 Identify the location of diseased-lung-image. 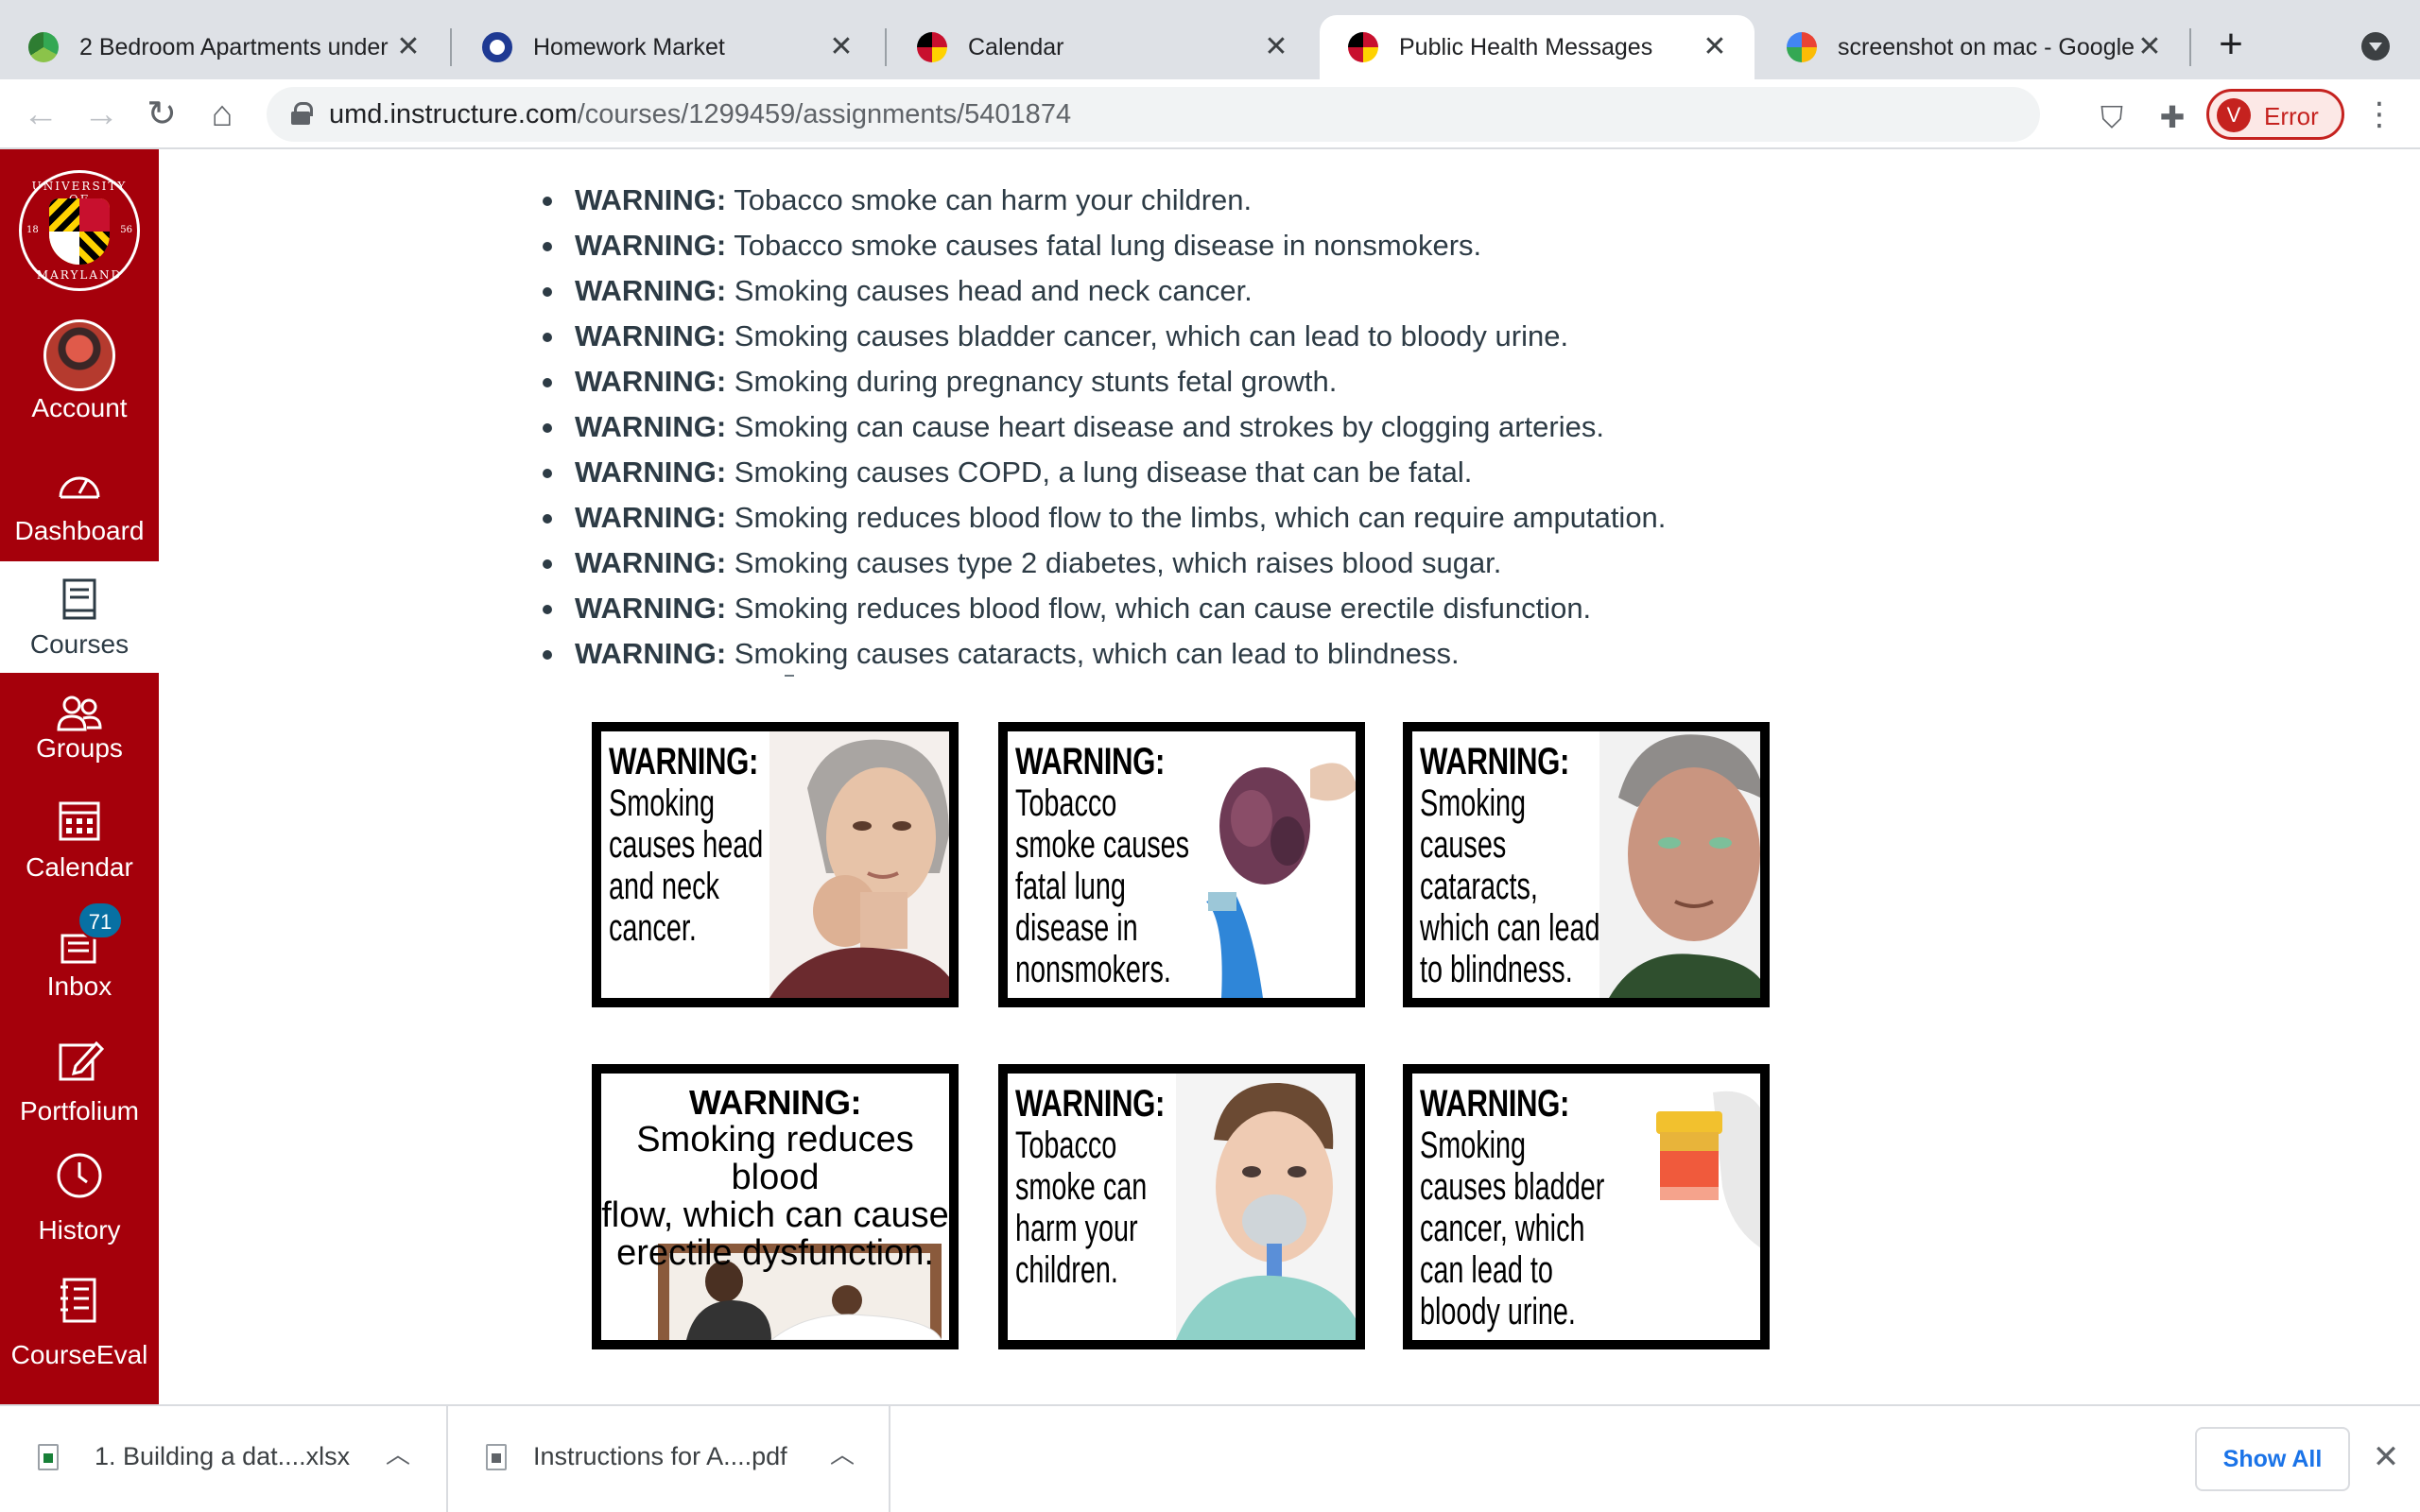
(1276, 864).